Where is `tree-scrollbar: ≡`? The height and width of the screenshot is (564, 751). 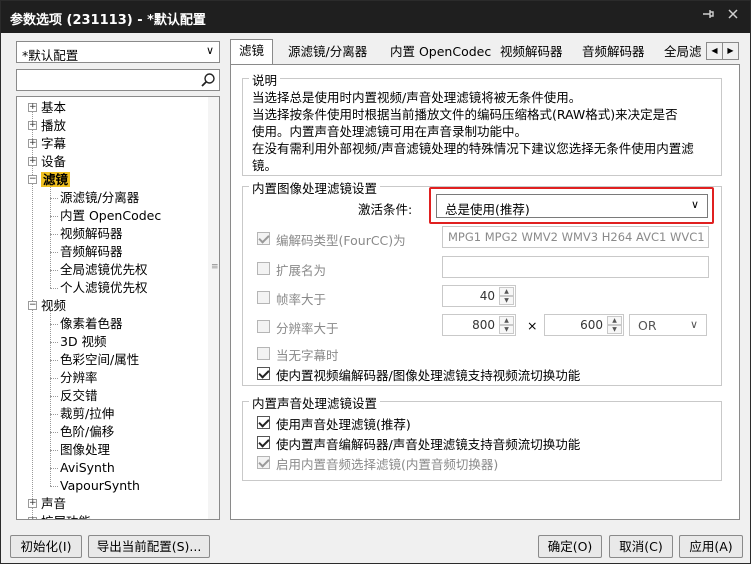
tree-scrollbar: ≡ is located at coordinates (213, 308).